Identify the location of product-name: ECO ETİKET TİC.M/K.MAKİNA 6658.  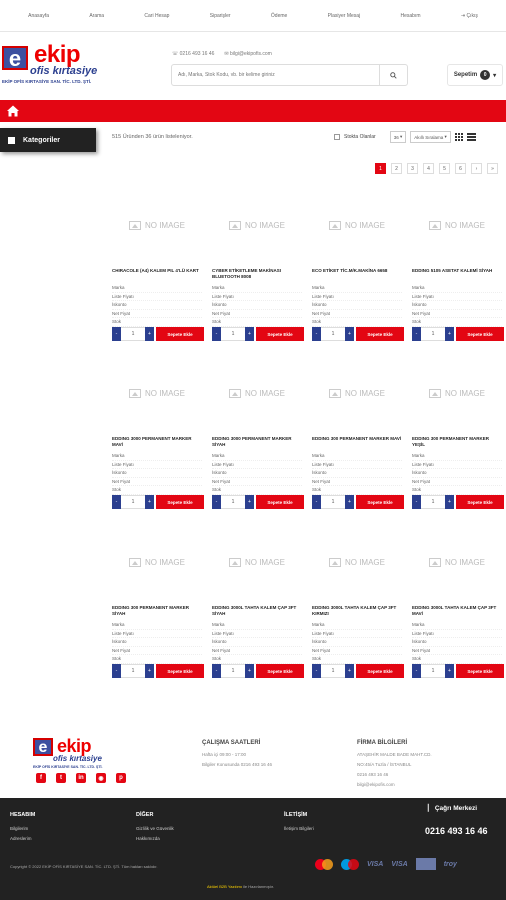
(357, 271).